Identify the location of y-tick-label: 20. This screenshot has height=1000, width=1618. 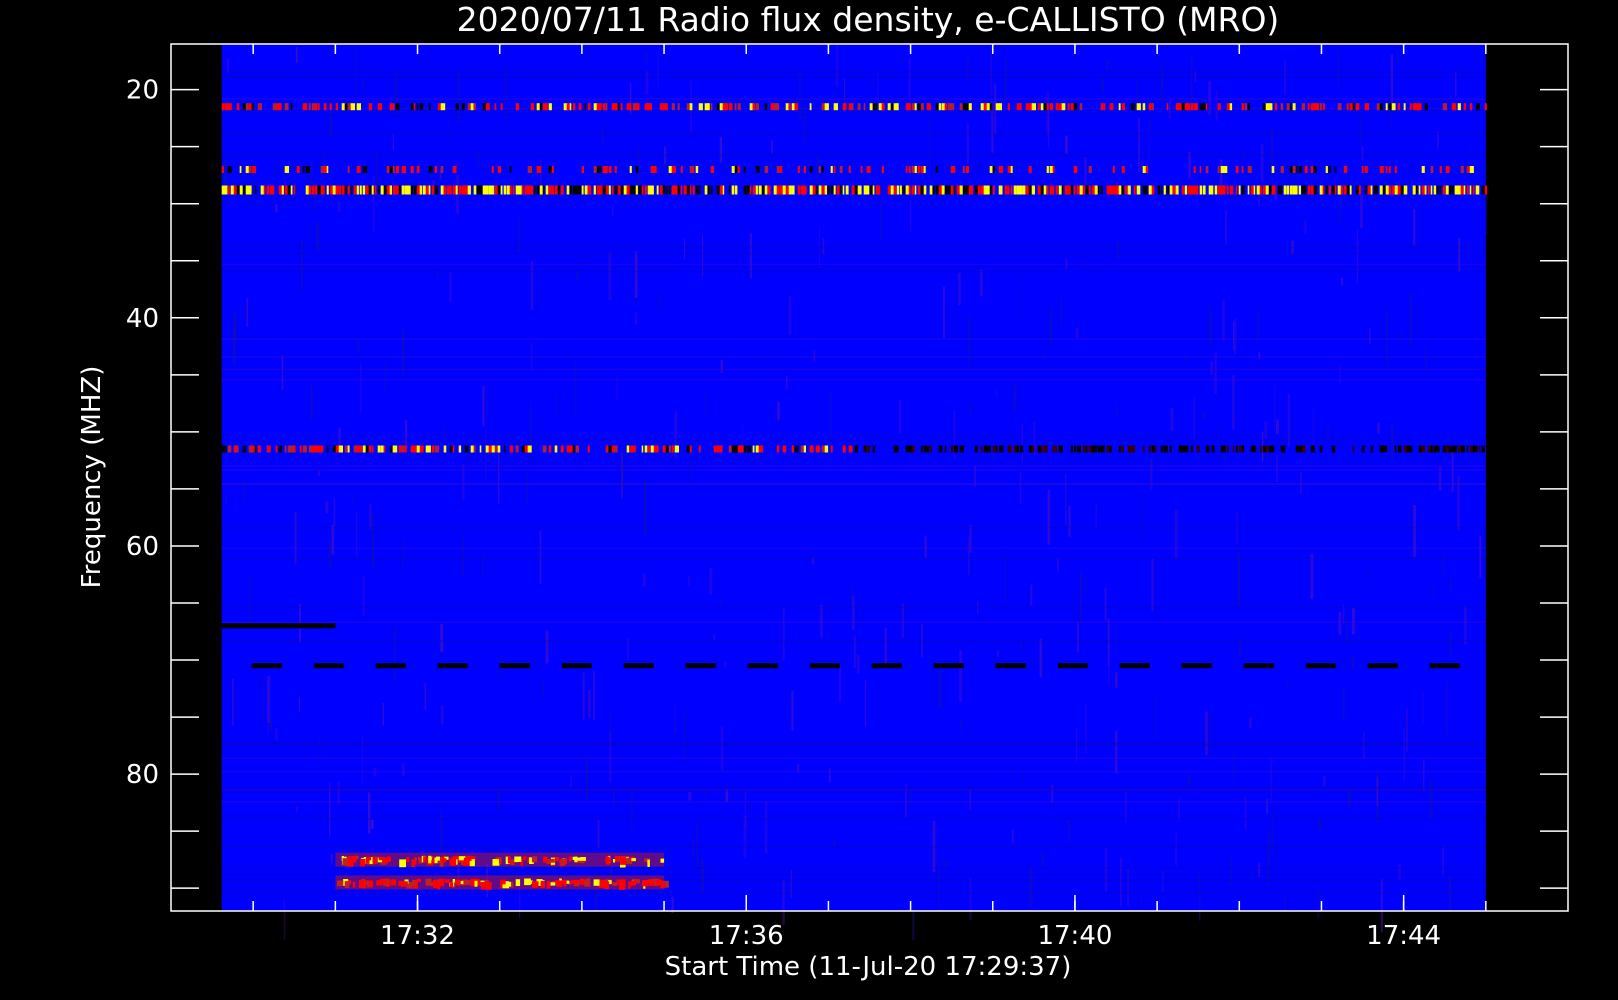
(142, 91).